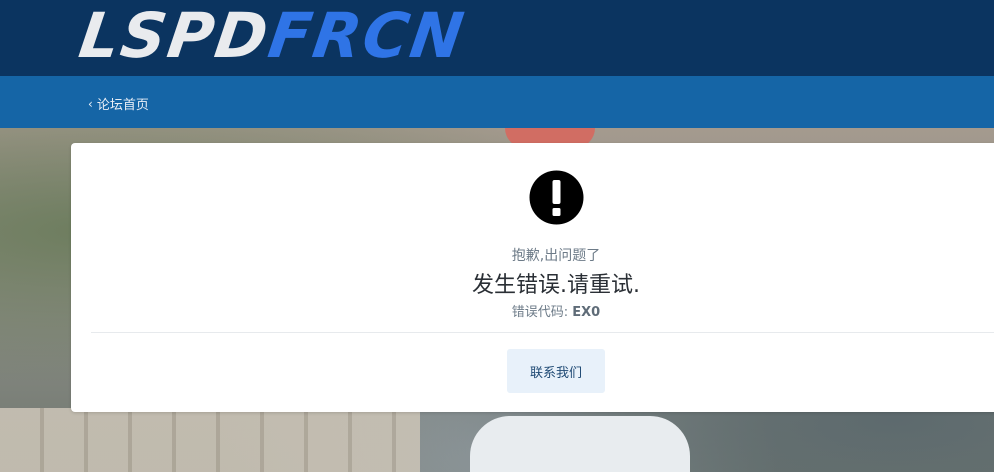 Image resolution: width=994 pixels, height=472 pixels. Describe the element at coordinates (540, 312) in the screenshot. I see `error-code-label: 错误代码:` at that location.